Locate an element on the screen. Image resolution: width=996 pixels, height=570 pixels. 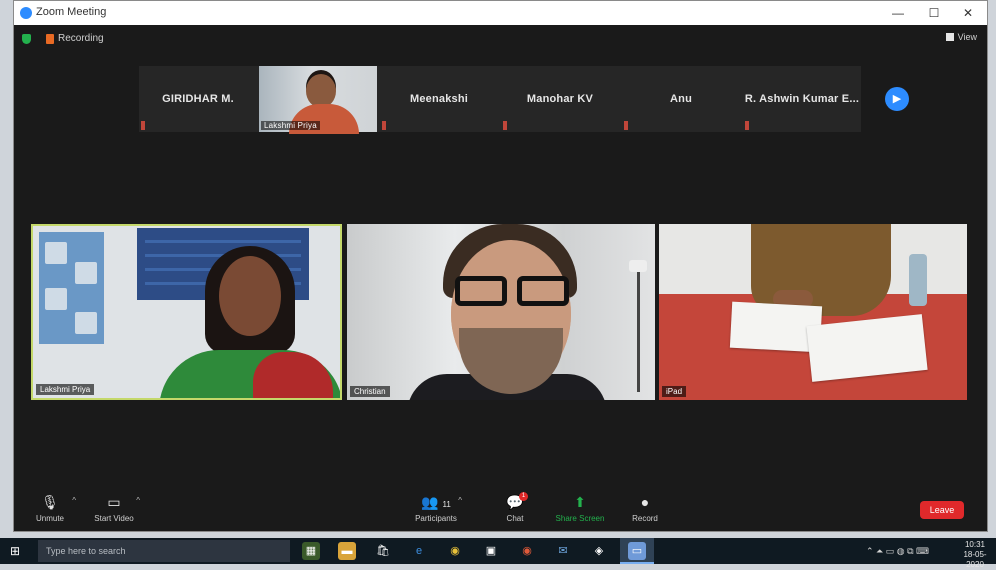
participant-thumbnail: GIRIDHAR M. is located at coordinates (198, 99).